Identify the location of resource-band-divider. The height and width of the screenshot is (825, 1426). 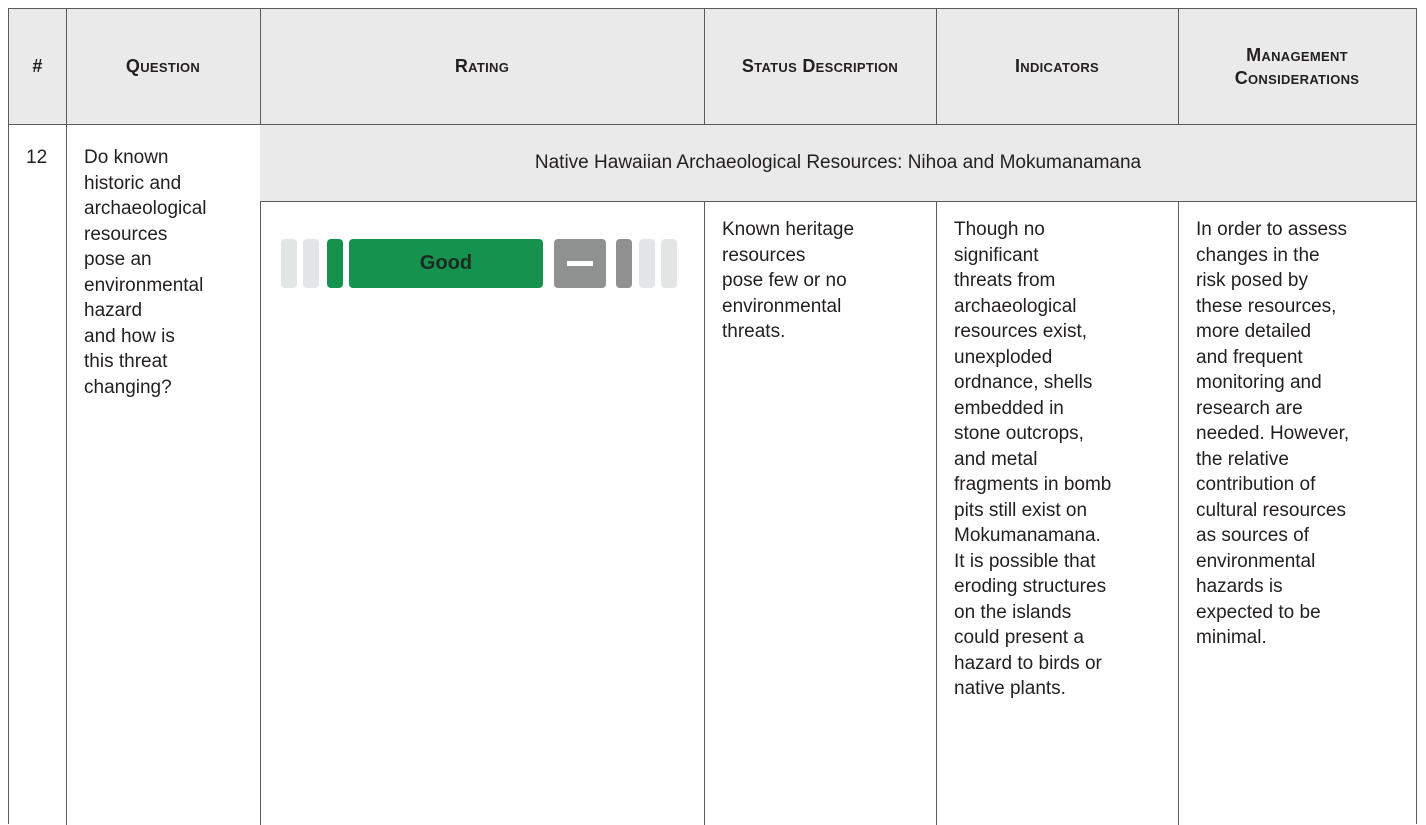
(838, 201).